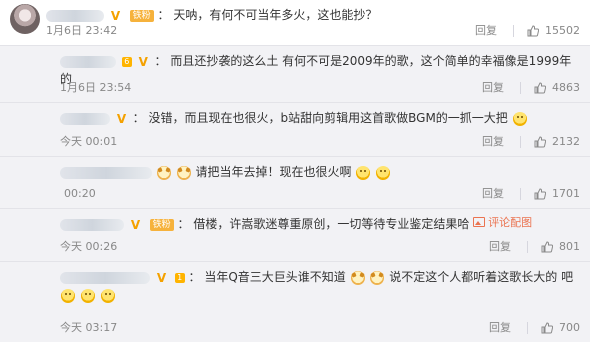  I want to click on like-button: 700, so click(555, 328).